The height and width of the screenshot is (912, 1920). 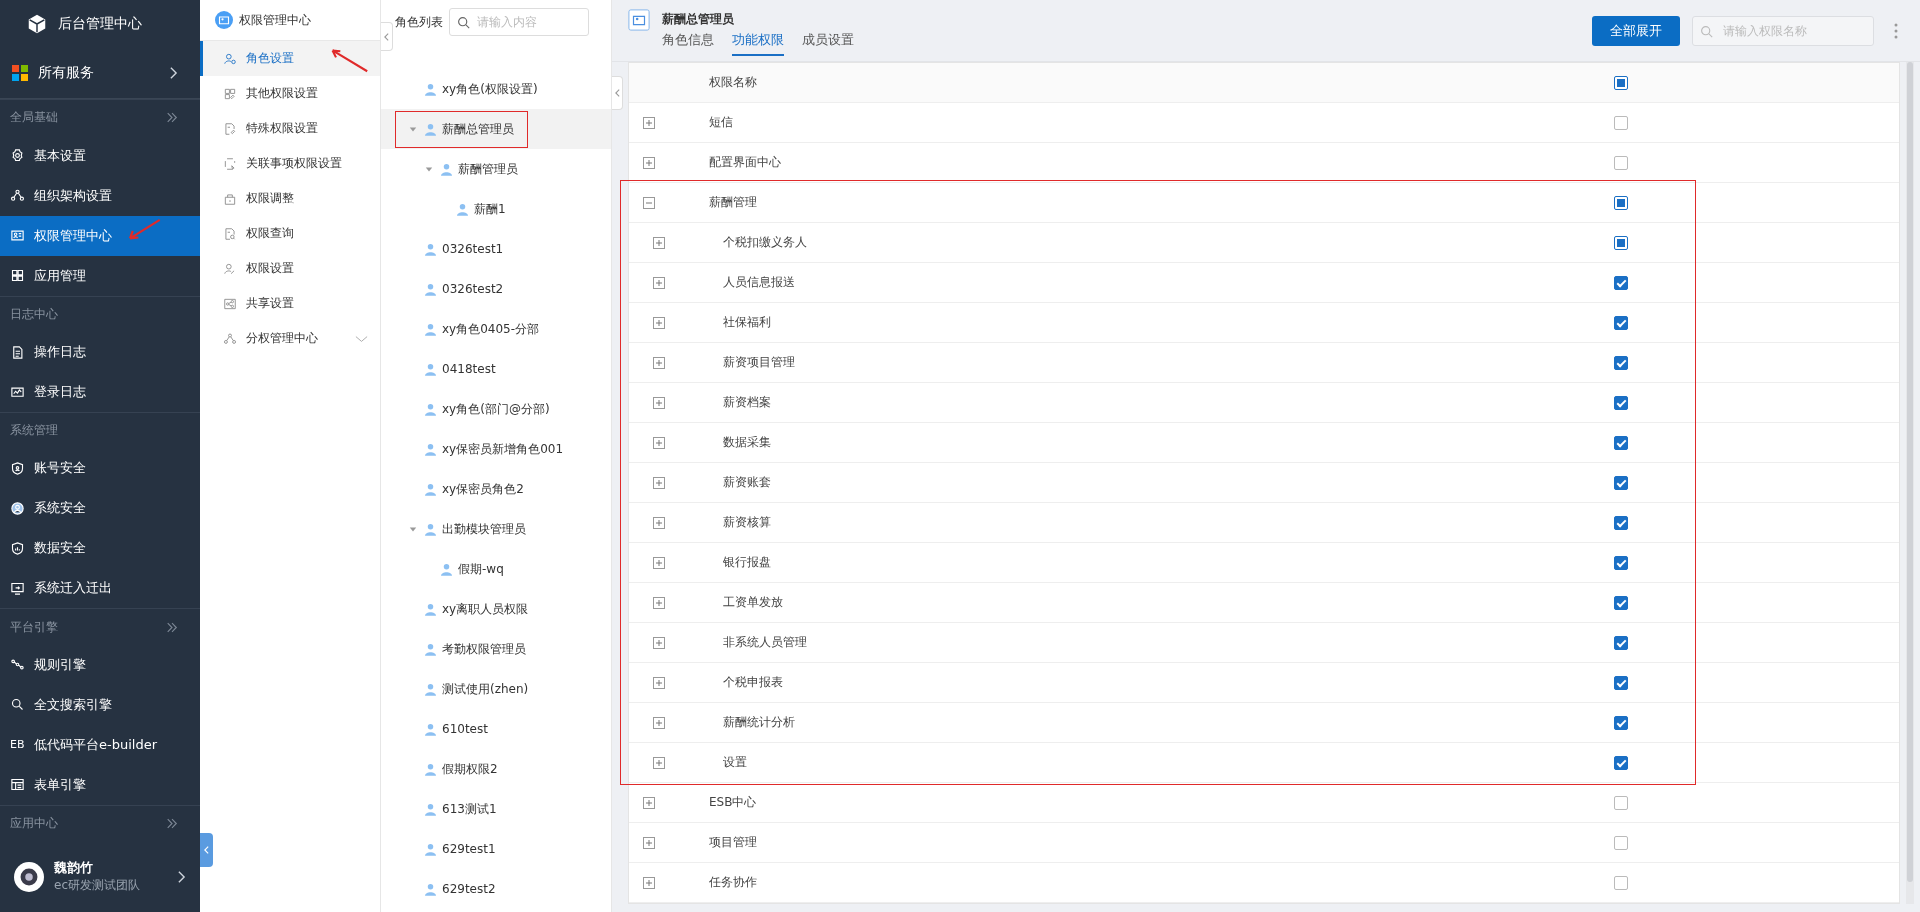 I want to click on collapse-icon, so click(x=649, y=202).